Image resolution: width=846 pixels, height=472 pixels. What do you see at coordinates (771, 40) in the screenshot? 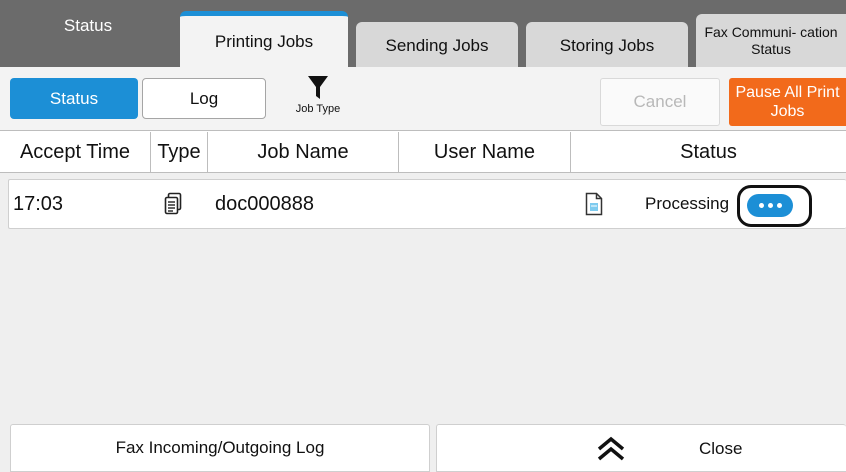
I see `tab-fax-communication-status: Fax Communi- cation Status` at bounding box center [771, 40].